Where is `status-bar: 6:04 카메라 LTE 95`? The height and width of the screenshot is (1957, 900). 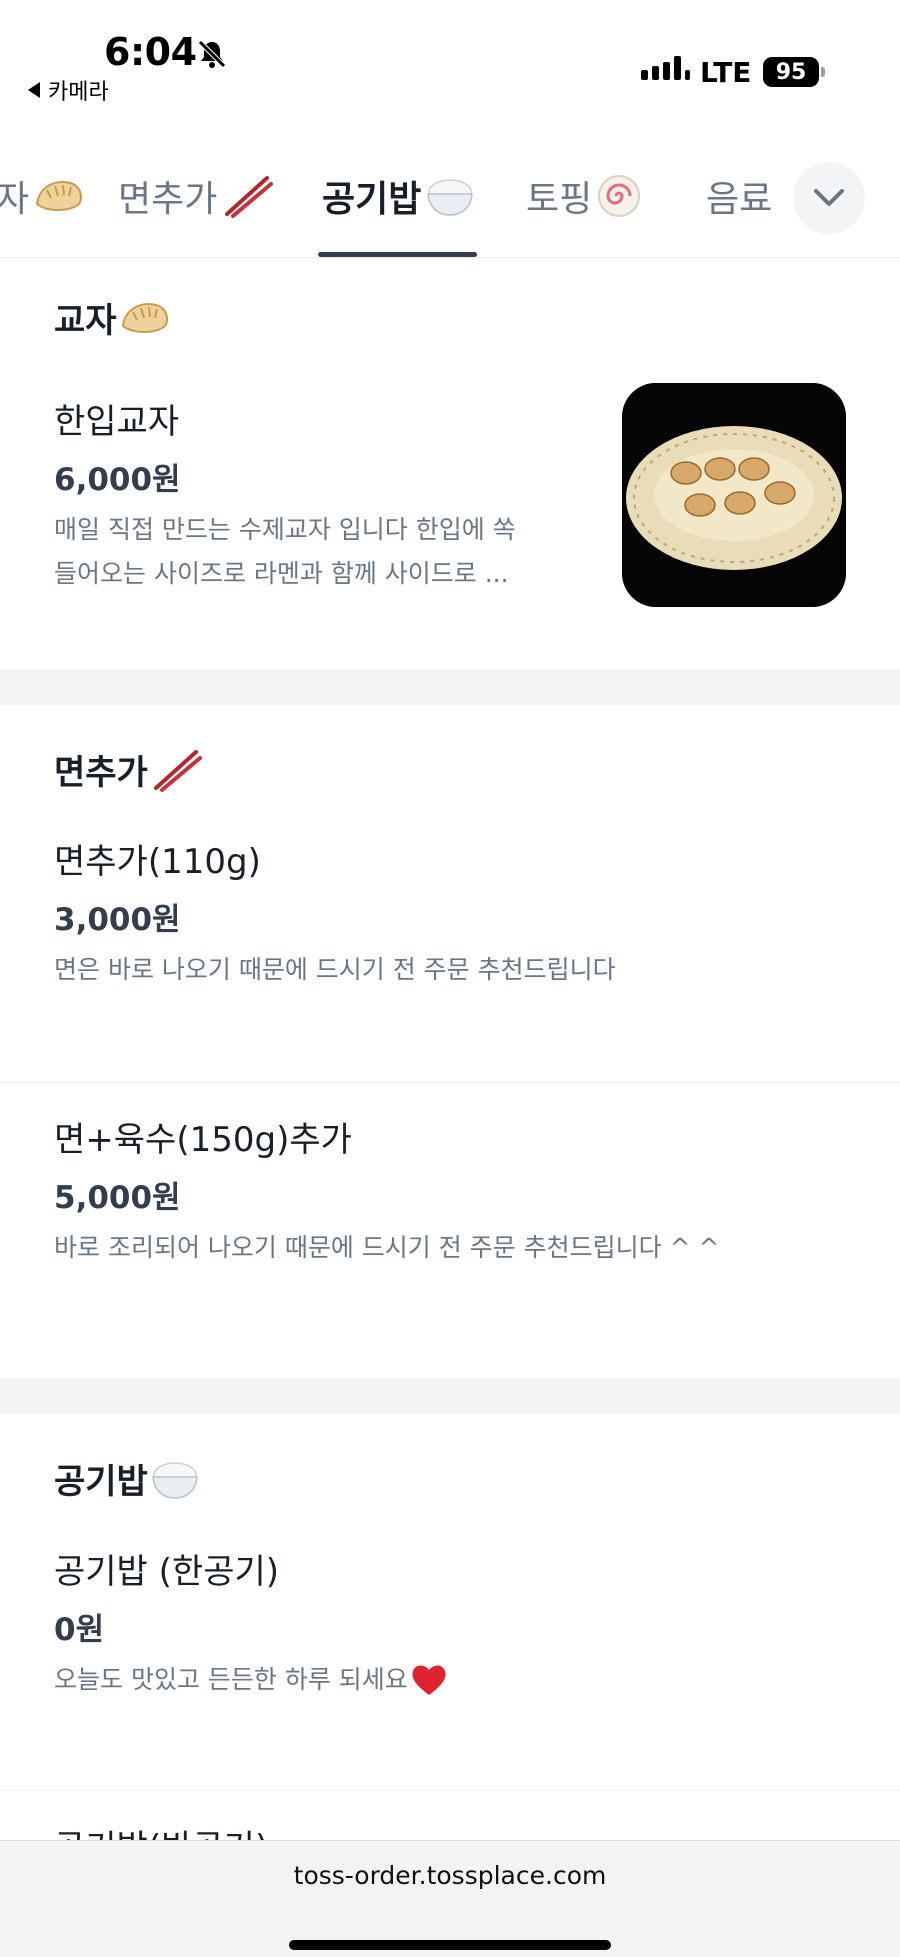 status-bar: 6:04 카메라 LTE 95 is located at coordinates (450, 60).